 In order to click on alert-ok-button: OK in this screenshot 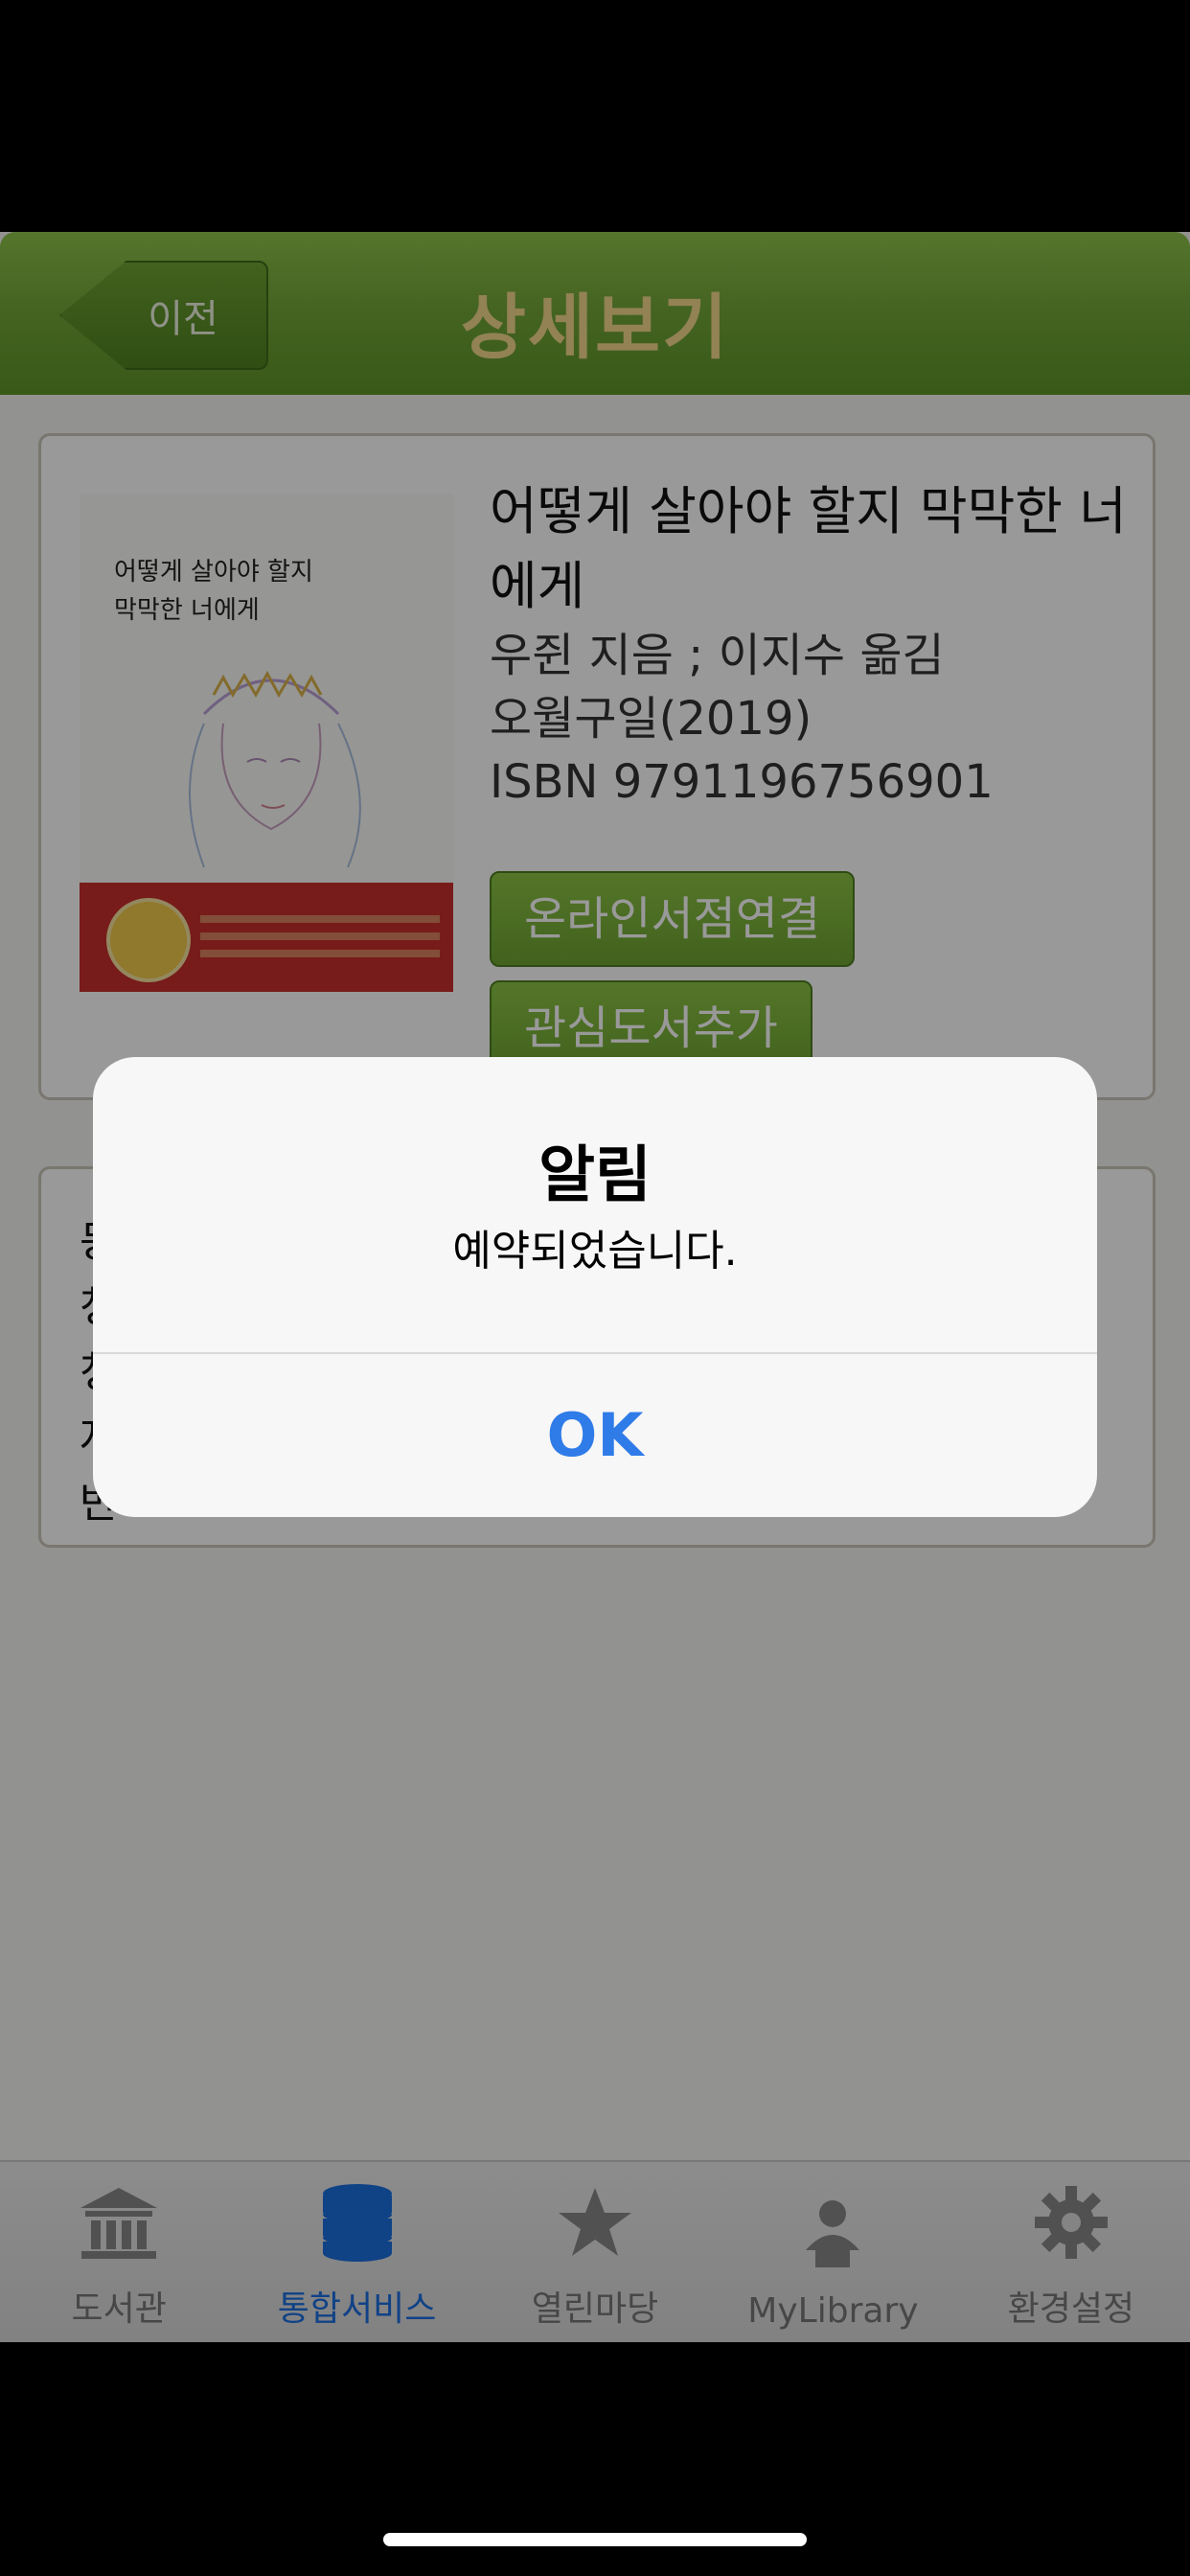, I will do `click(595, 1435)`.